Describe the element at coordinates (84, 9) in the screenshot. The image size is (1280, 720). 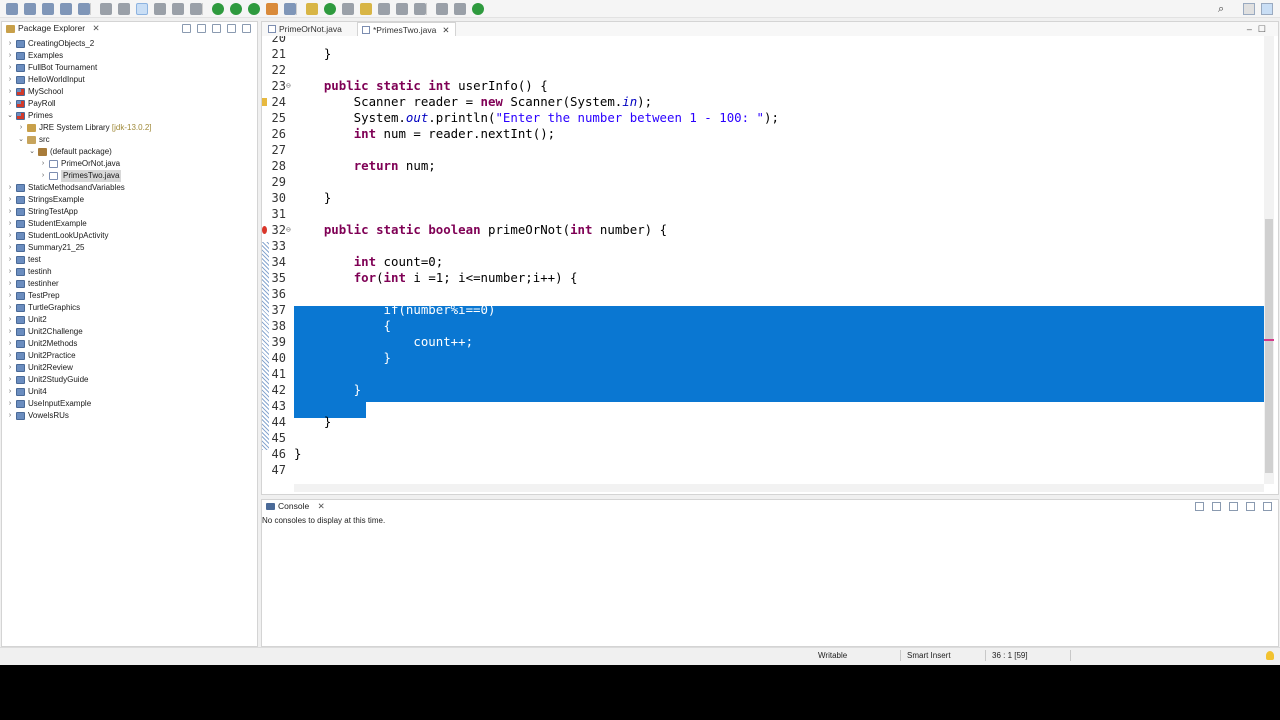
I see `terminal-icon` at that location.